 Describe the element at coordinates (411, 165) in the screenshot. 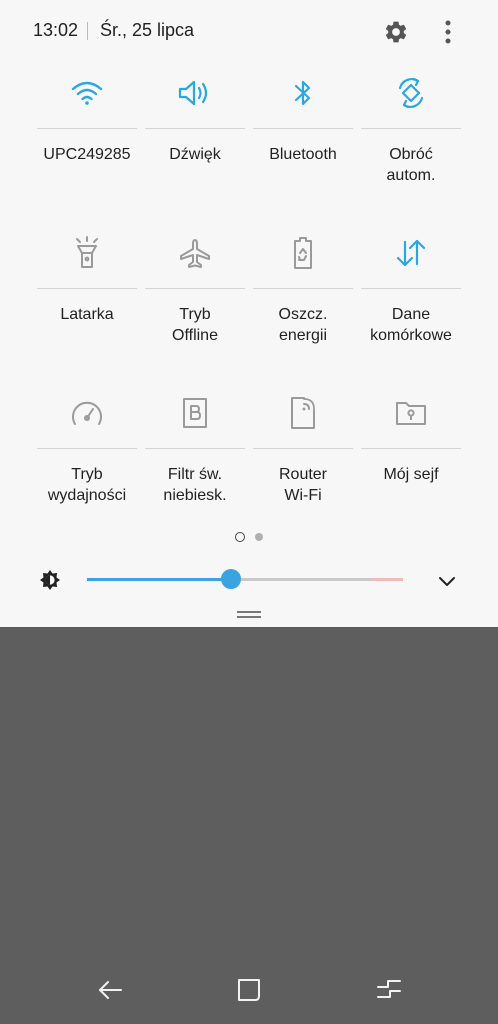

I see `tile-label: Obróć autom.` at that location.